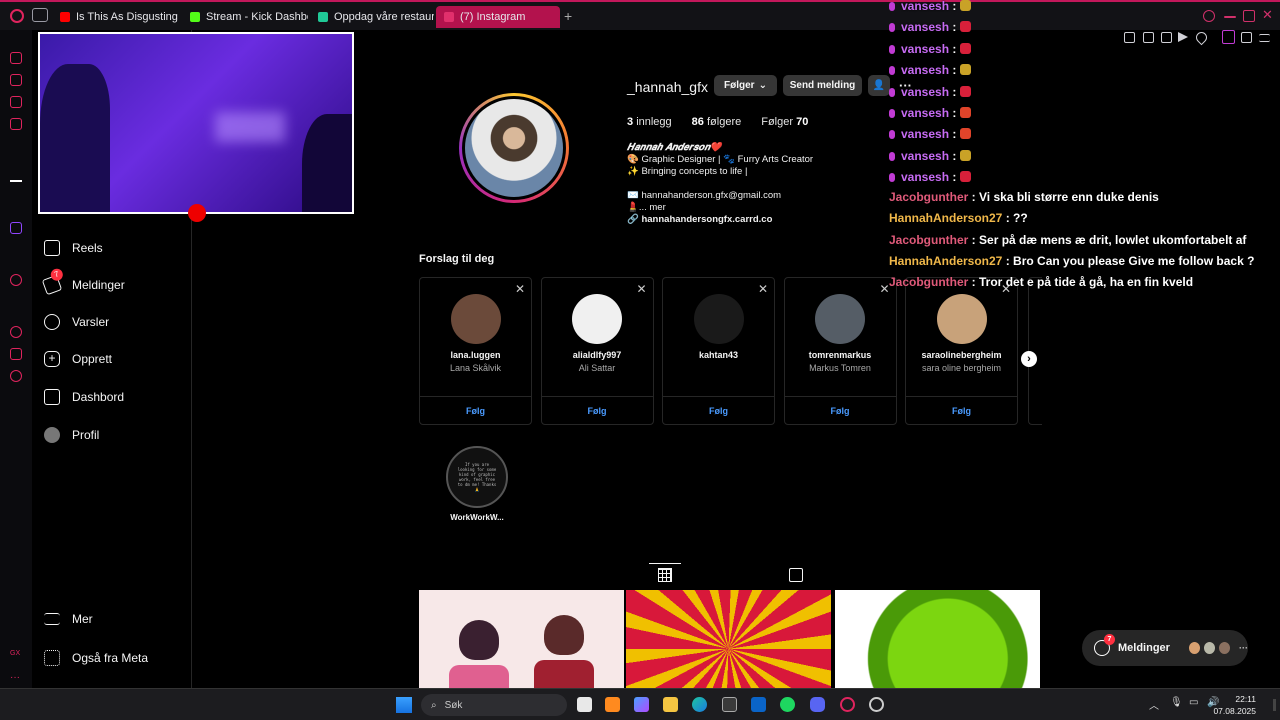 The width and height of the screenshot is (1280, 720). Describe the element at coordinates (1274, 705) in the screenshot. I see `show-desktop-button` at that location.